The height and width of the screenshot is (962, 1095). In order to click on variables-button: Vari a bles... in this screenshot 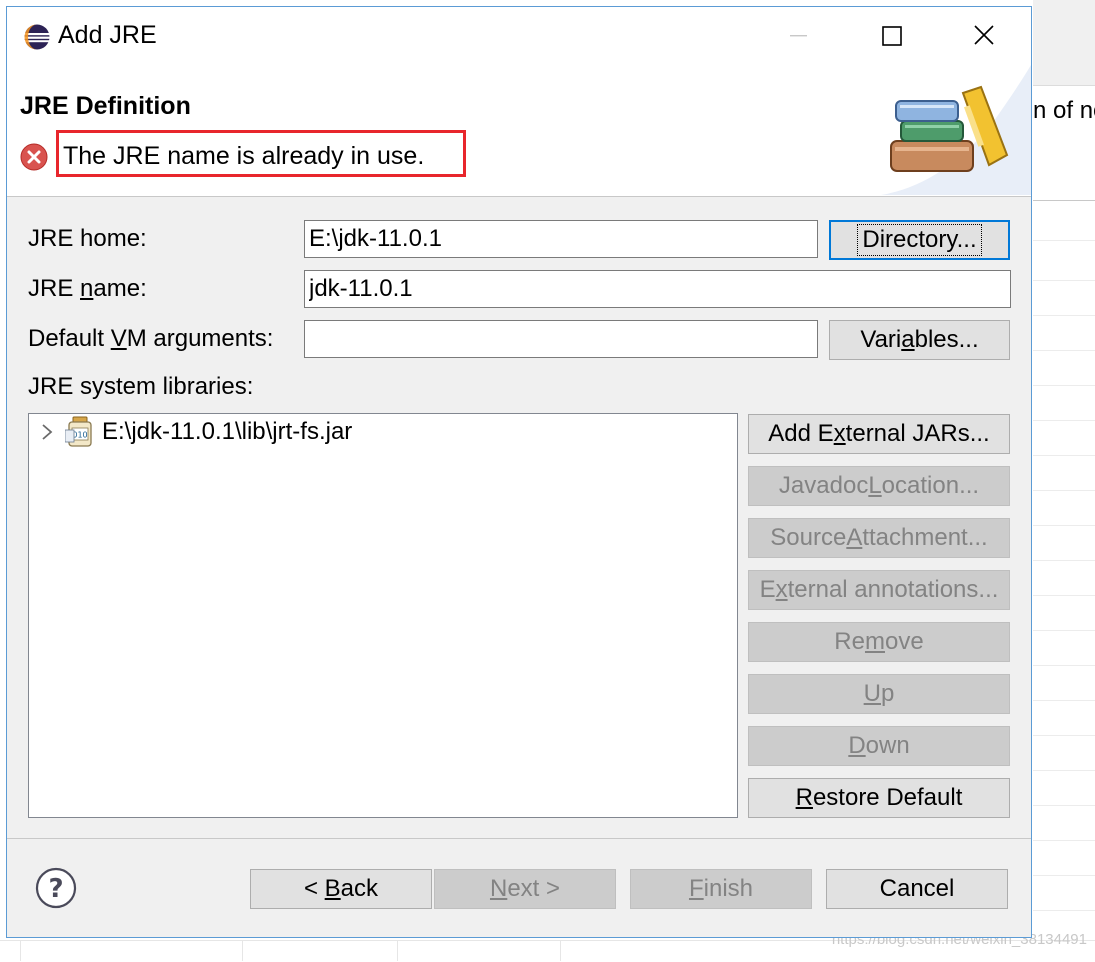, I will do `click(919, 340)`.